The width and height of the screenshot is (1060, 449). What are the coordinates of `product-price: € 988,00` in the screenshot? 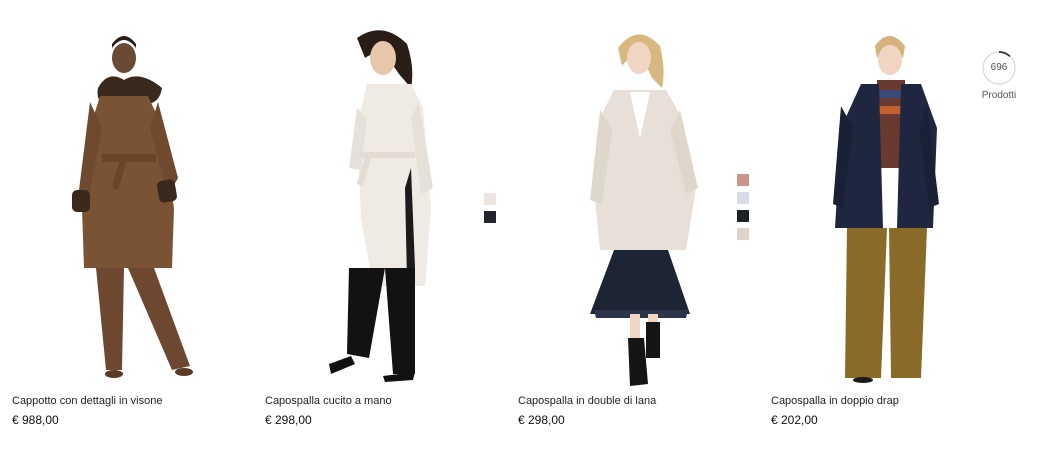 It's located at (35, 420).